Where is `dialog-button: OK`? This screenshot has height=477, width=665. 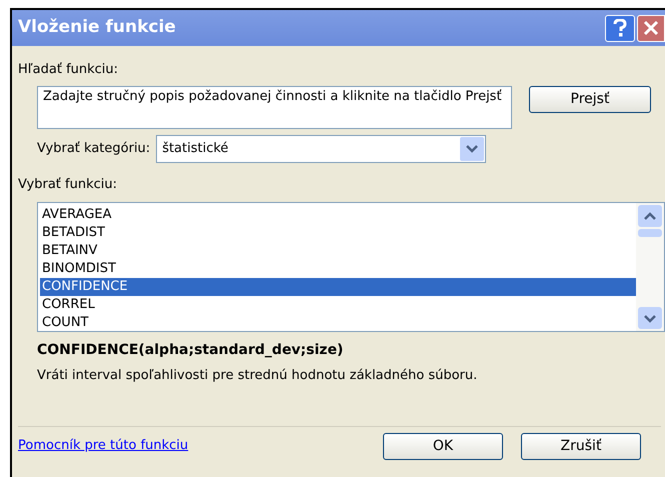
dialog-button: OK is located at coordinates (443, 446).